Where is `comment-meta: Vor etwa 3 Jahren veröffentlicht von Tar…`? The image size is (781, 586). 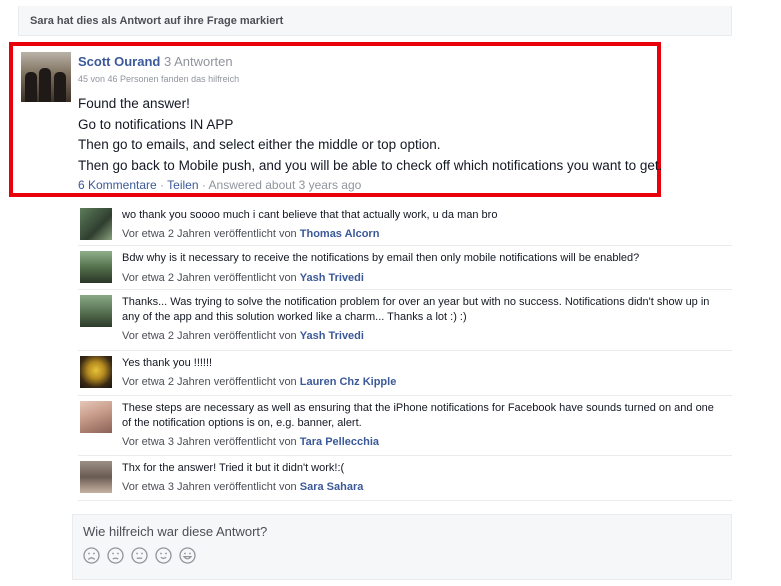
comment-meta: Vor etwa 3 Jahren veröffentlicht von Tar… is located at coordinates (250, 442).